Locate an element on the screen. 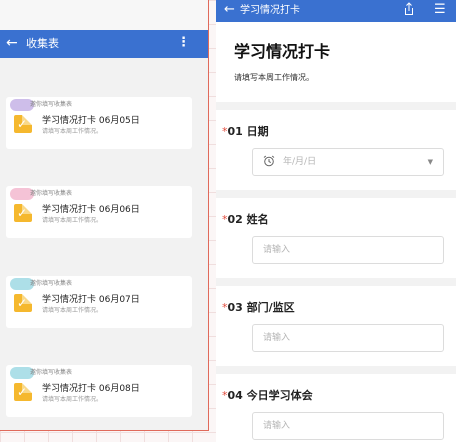 The height and width of the screenshot is (442, 456). date-placeholder: 年/月/日 is located at coordinates (300, 162).